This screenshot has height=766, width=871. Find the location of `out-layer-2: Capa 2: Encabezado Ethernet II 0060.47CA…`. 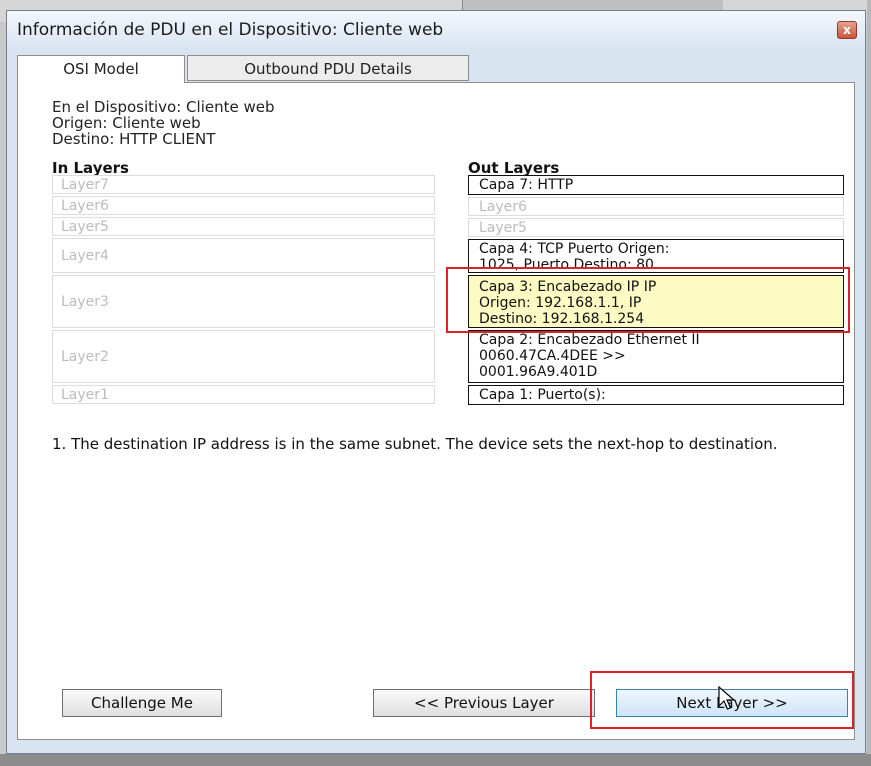

out-layer-2: Capa 2: Encabezado Ethernet II 0060.47CA… is located at coordinates (656, 356).